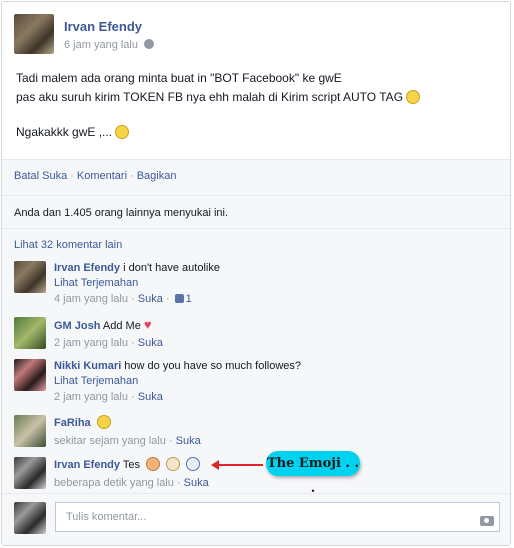  What do you see at coordinates (120, 326) in the screenshot?
I see `comment-text: Add Me` at bounding box center [120, 326].